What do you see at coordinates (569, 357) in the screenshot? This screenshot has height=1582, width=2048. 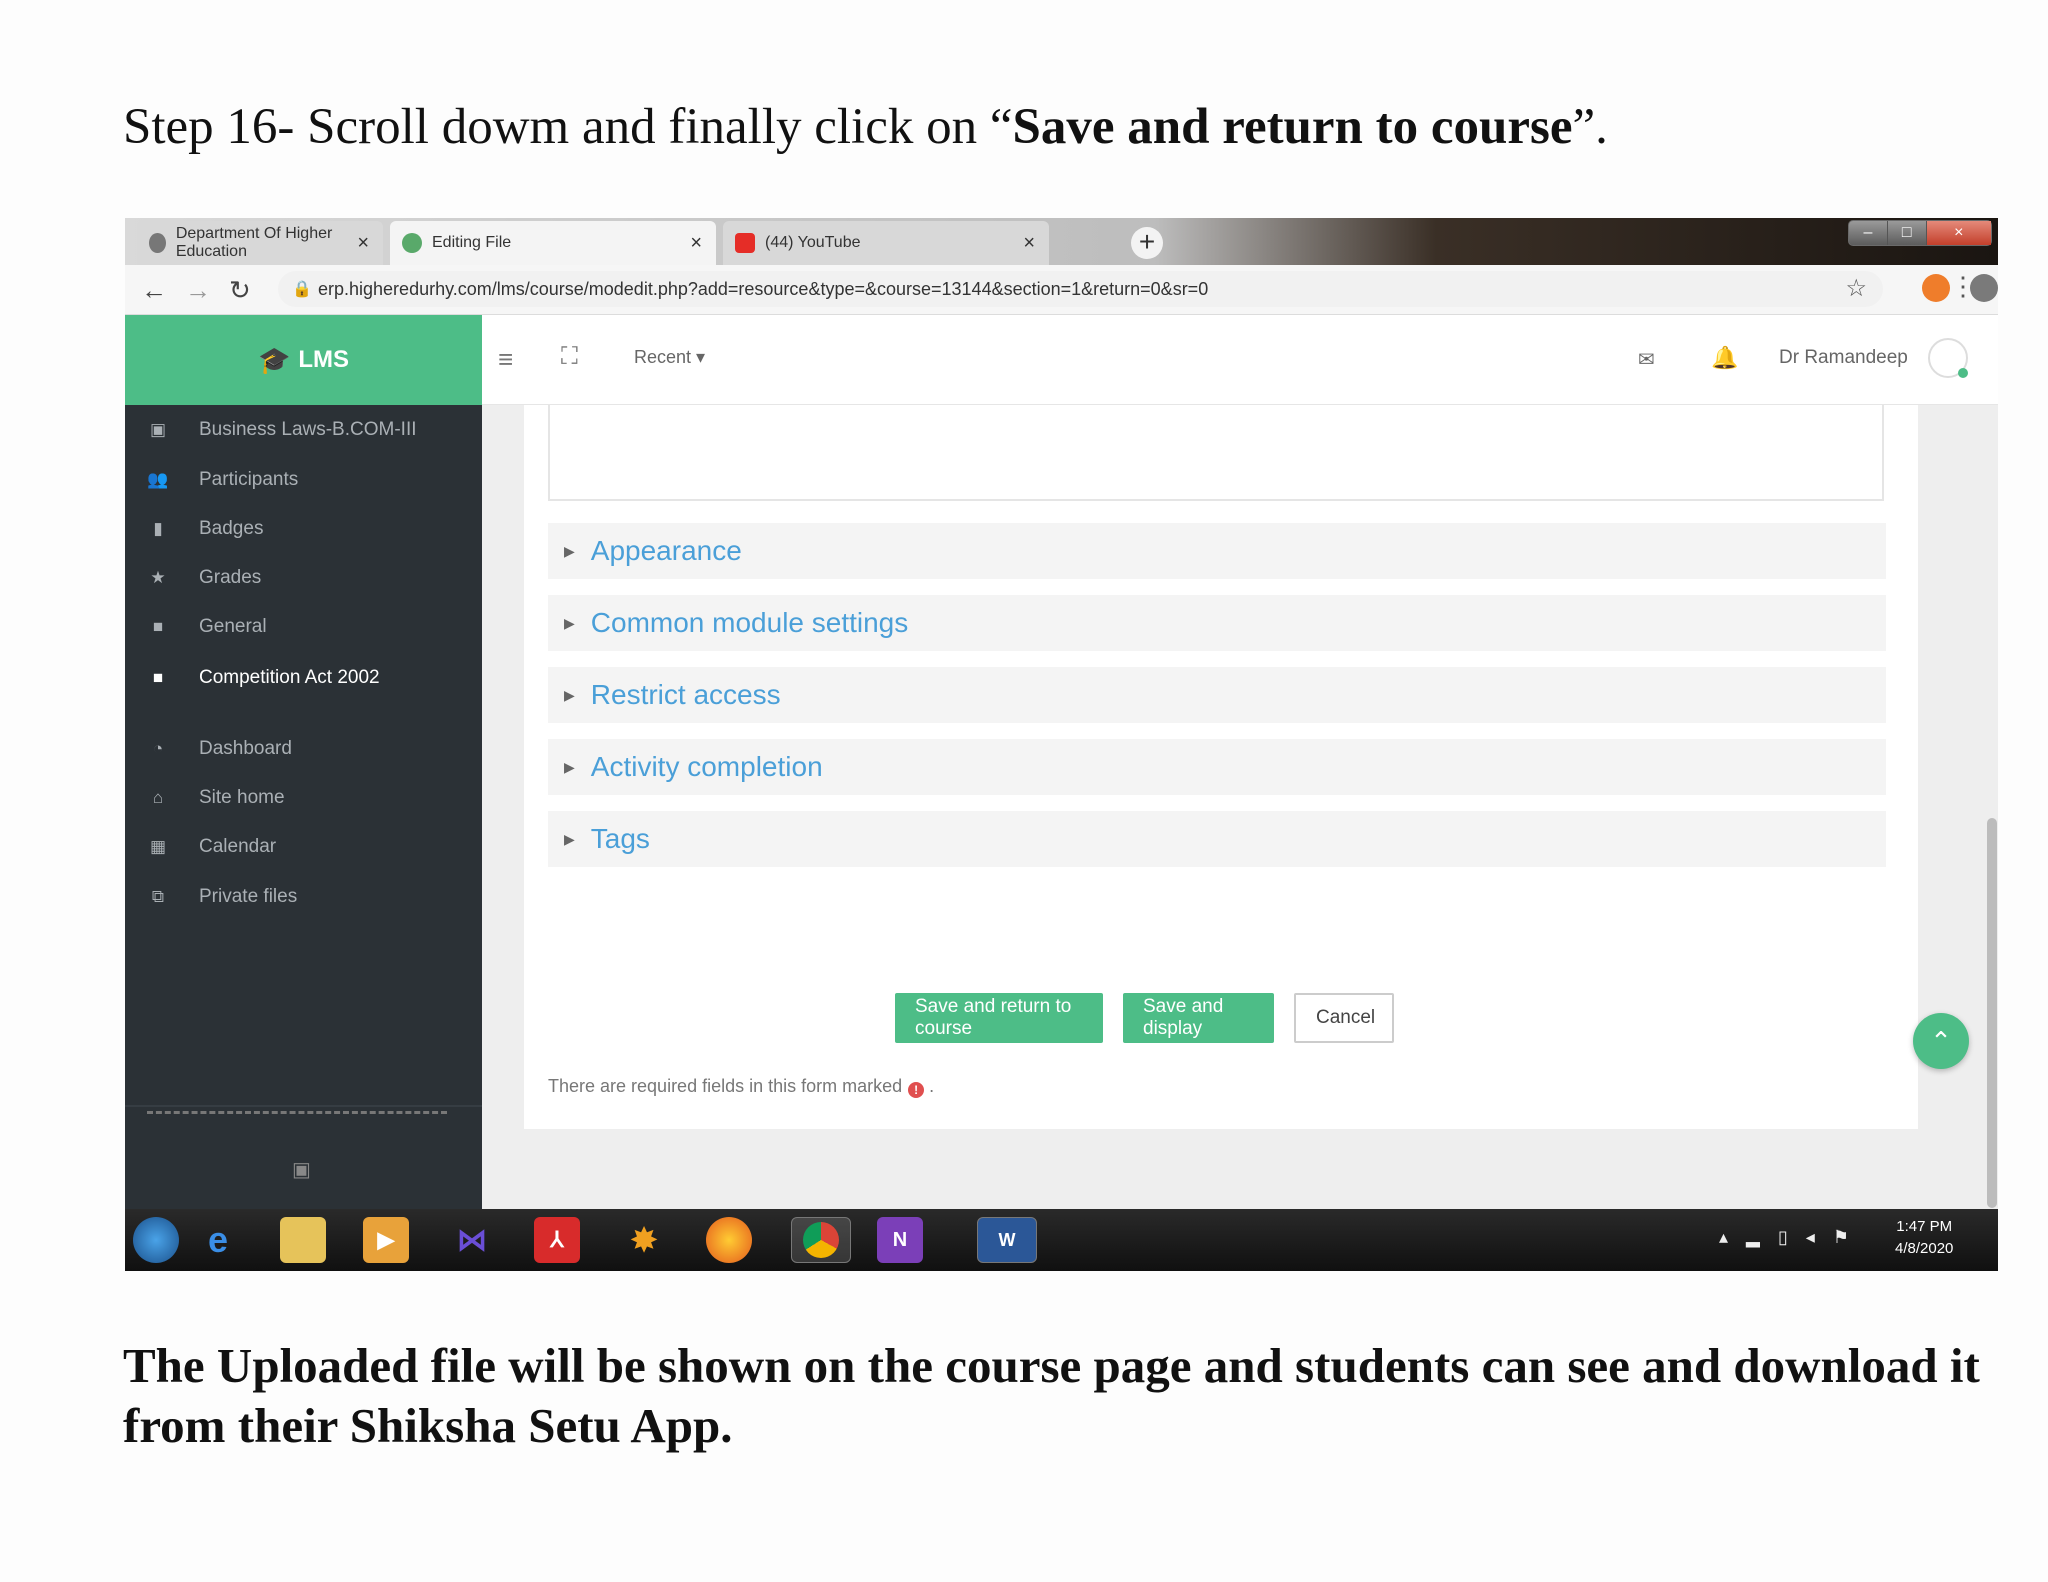 I see `fullscreen-icon: ⛶` at bounding box center [569, 357].